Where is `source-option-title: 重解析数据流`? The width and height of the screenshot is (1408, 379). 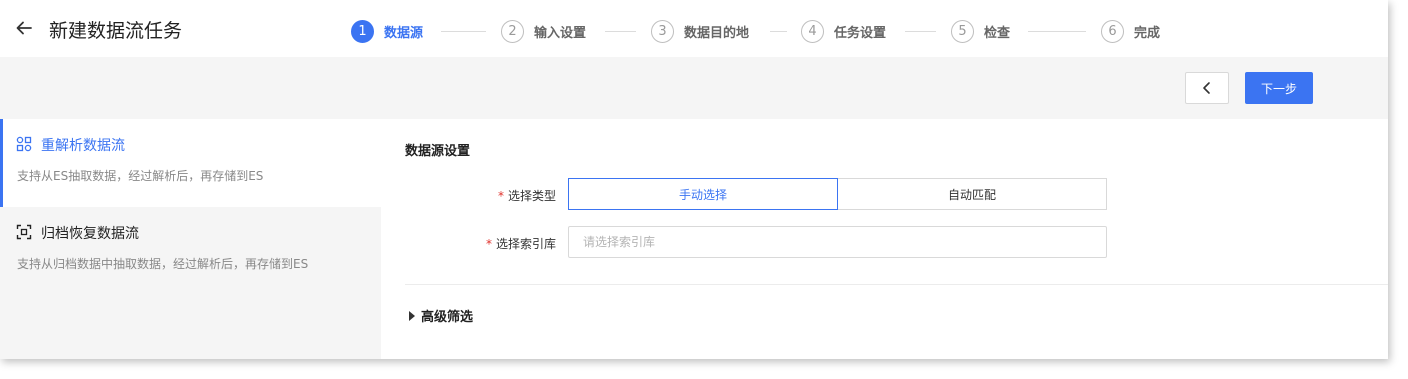 source-option-title: 重解析数据流 is located at coordinates (83, 146).